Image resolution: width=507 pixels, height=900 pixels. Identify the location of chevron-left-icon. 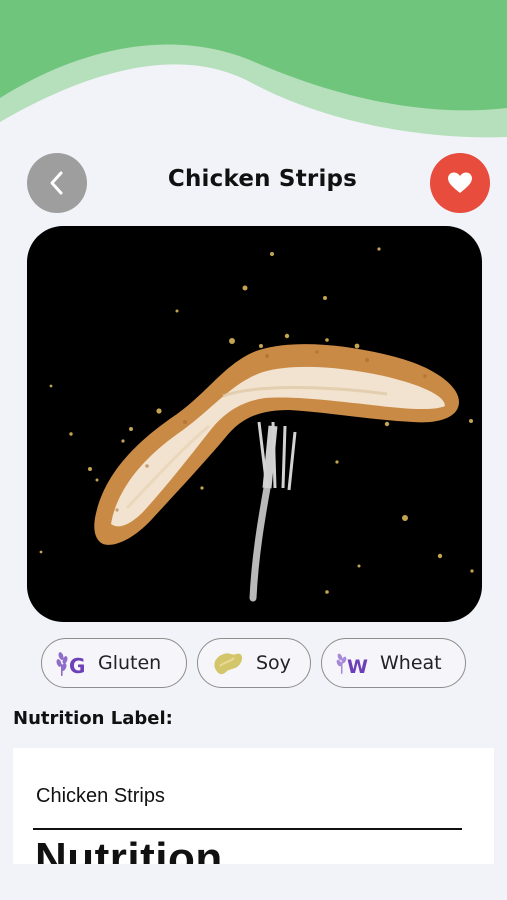
(56, 183).